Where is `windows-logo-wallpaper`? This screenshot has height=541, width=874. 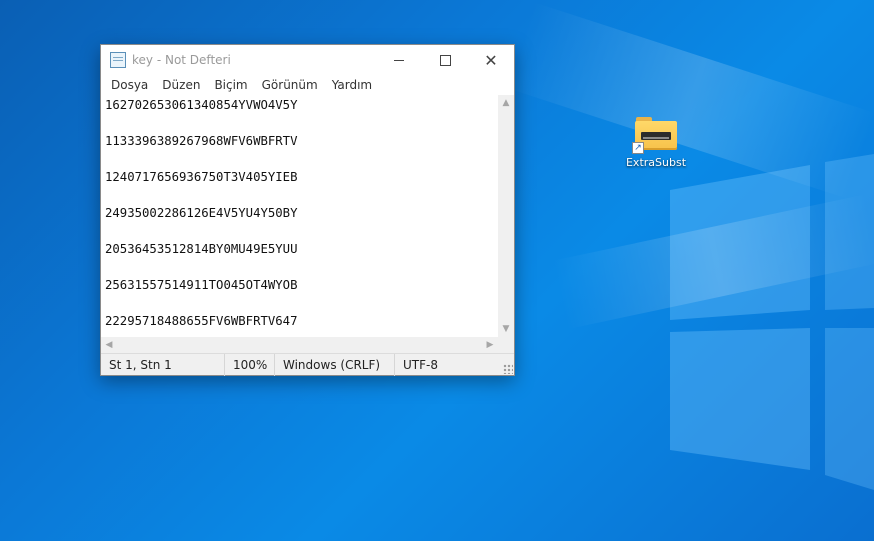 windows-logo-wallpaper is located at coordinates (772, 322).